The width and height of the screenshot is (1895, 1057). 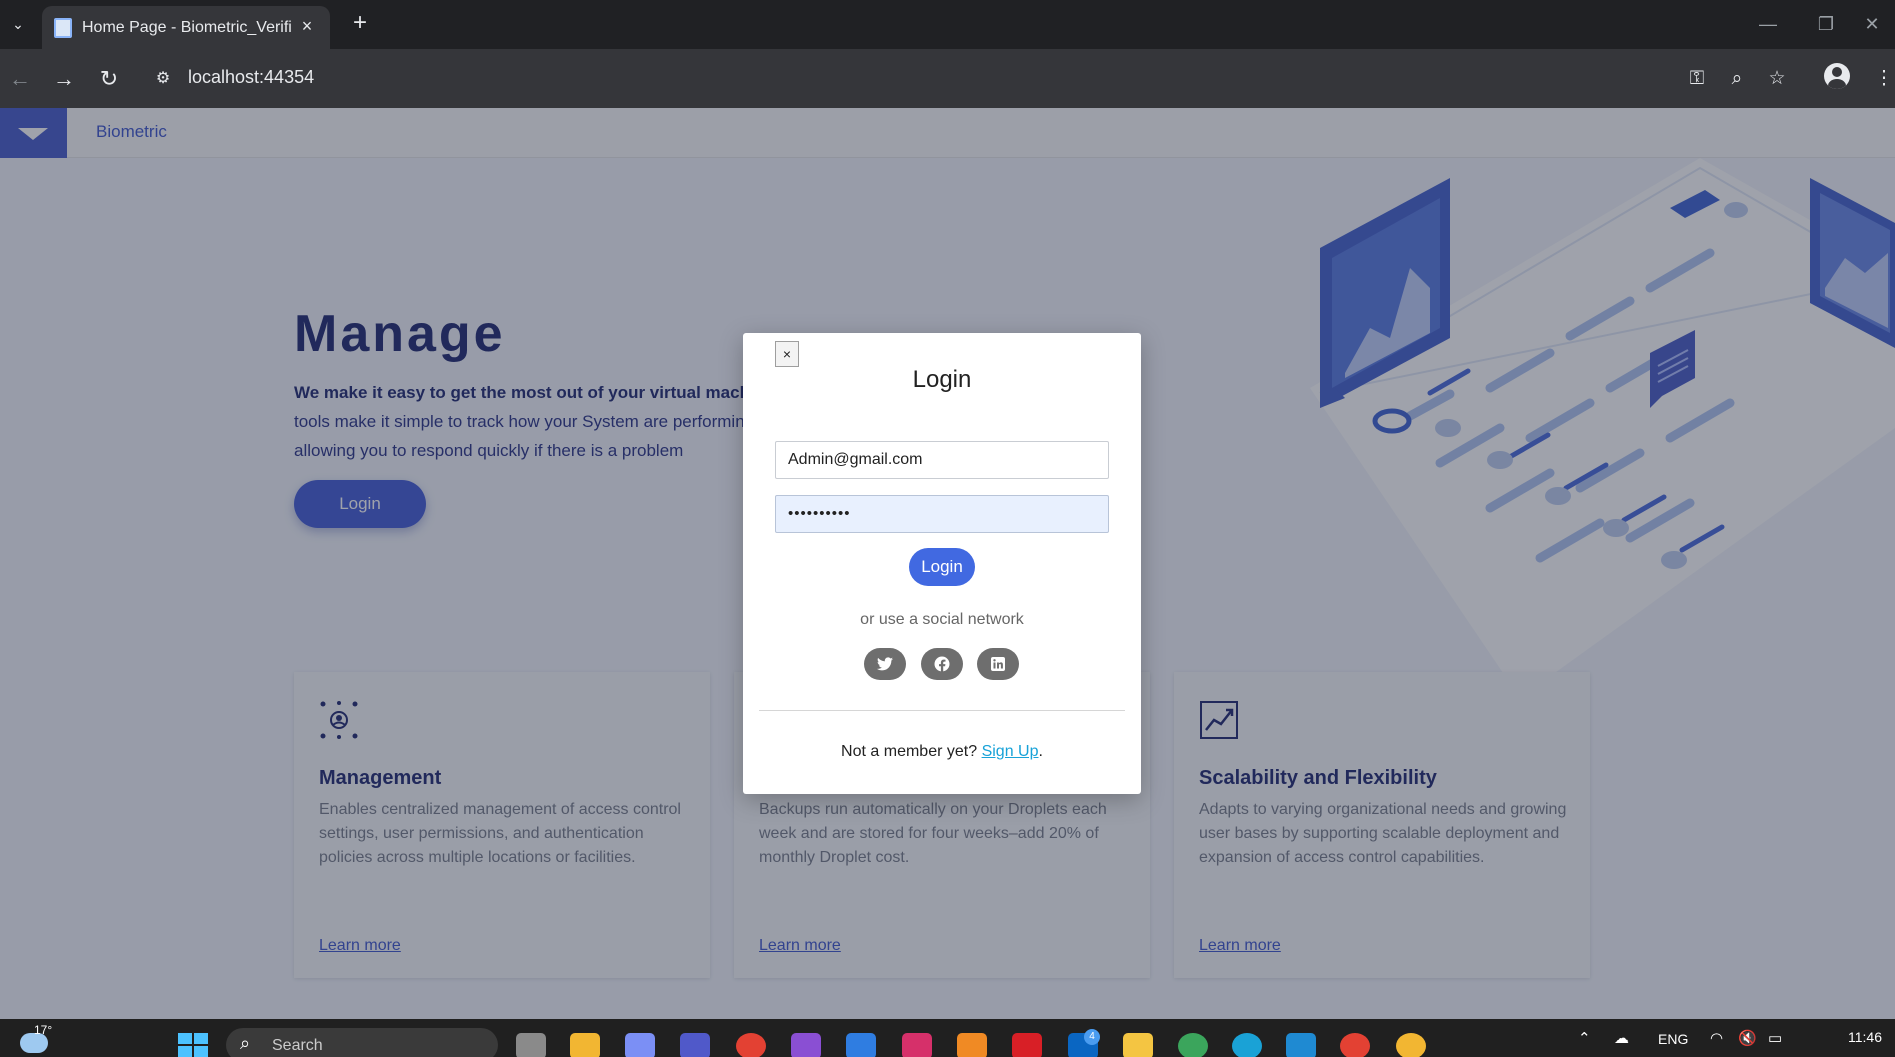 I want to click on social-login-text: or use a social network, so click(x=942, y=619).